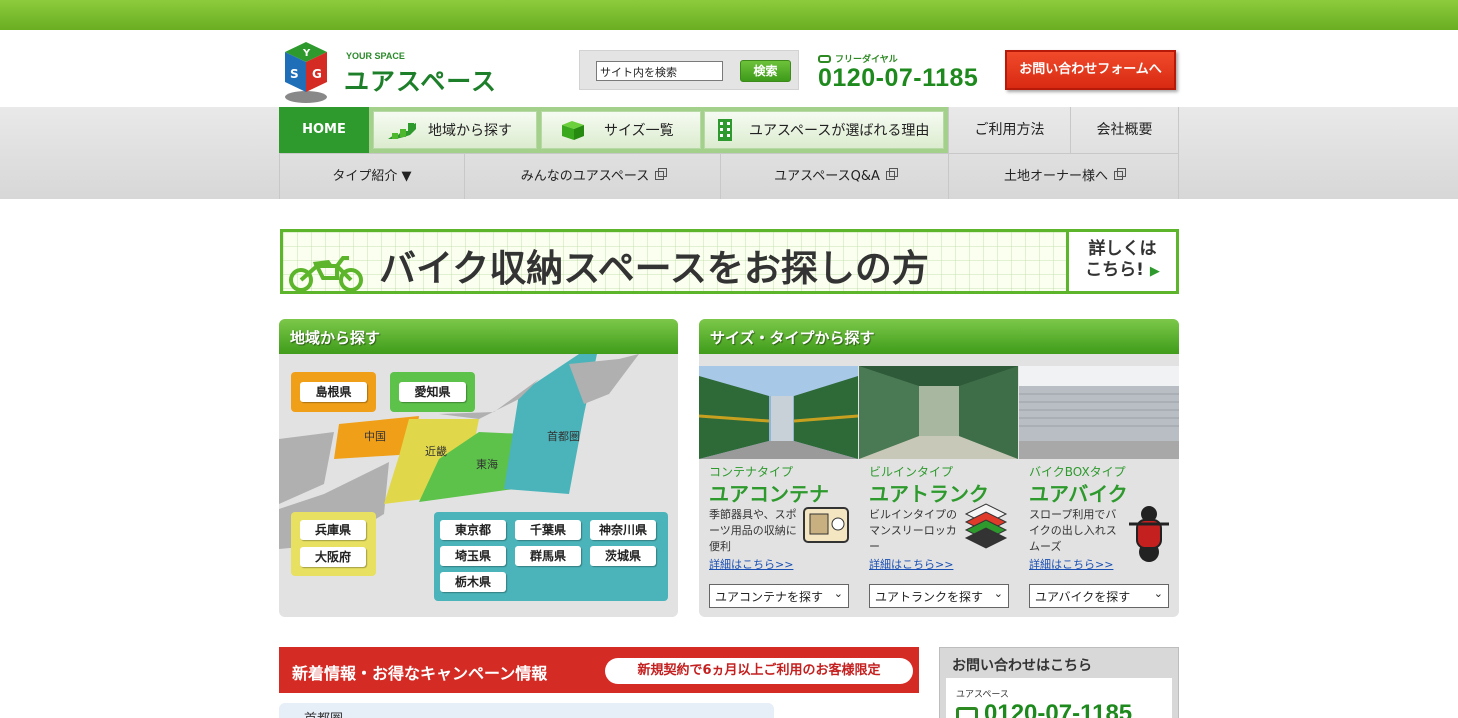  I want to click on select-trunk: ユアトランクを探す ⌄, so click(939, 596).